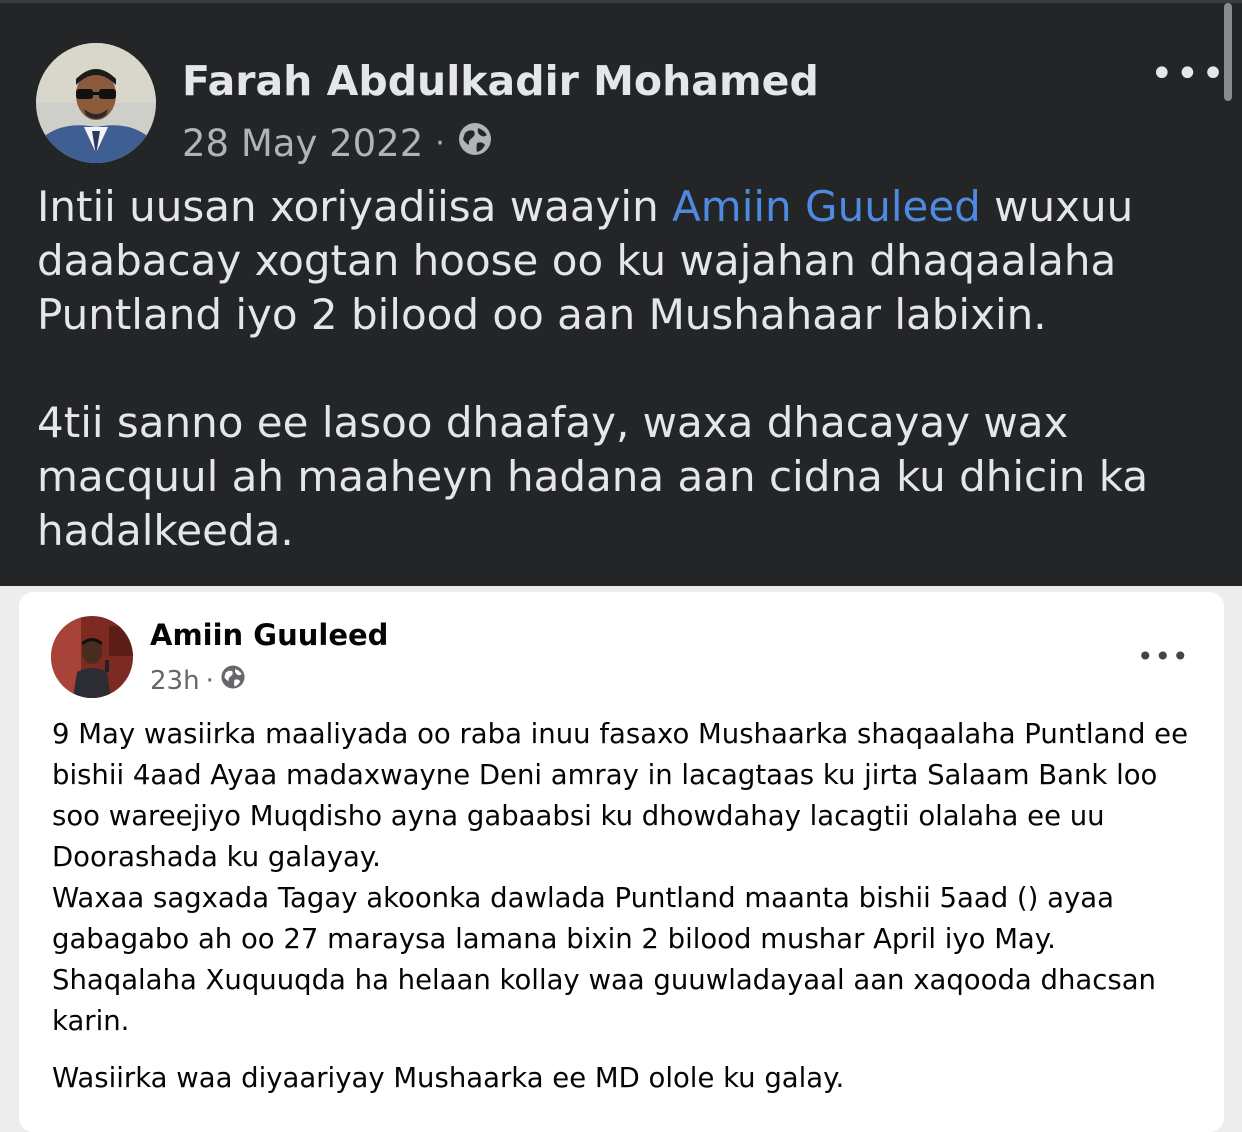  What do you see at coordinates (302, 143) in the screenshot?
I see `post-date: 28 May 2022` at bounding box center [302, 143].